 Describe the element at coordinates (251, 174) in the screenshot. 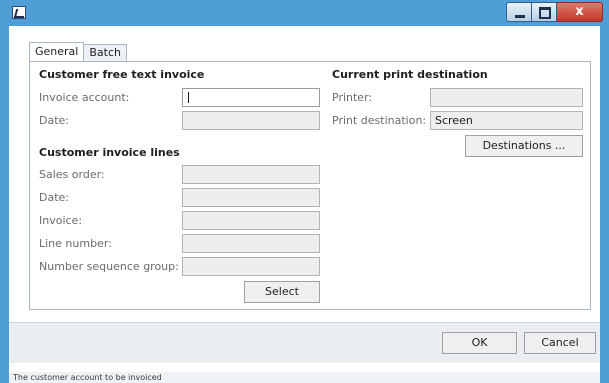

I see `sales-order-field` at that location.